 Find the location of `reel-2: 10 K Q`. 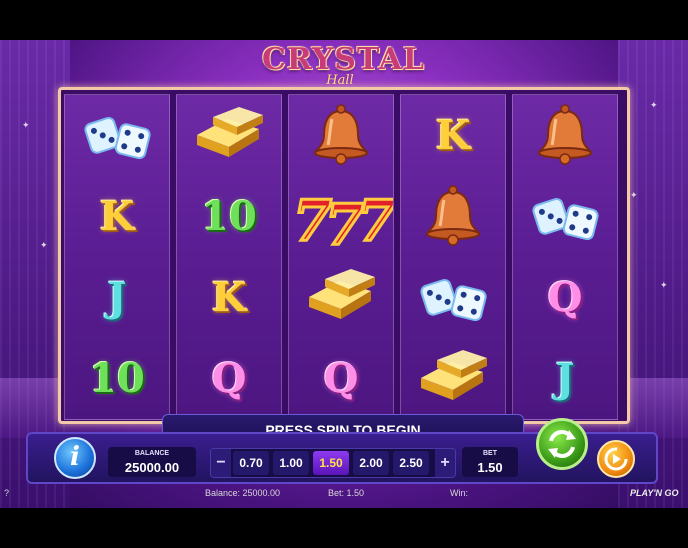

reel-2: 10 K Q is located at coordinates (229, 257).